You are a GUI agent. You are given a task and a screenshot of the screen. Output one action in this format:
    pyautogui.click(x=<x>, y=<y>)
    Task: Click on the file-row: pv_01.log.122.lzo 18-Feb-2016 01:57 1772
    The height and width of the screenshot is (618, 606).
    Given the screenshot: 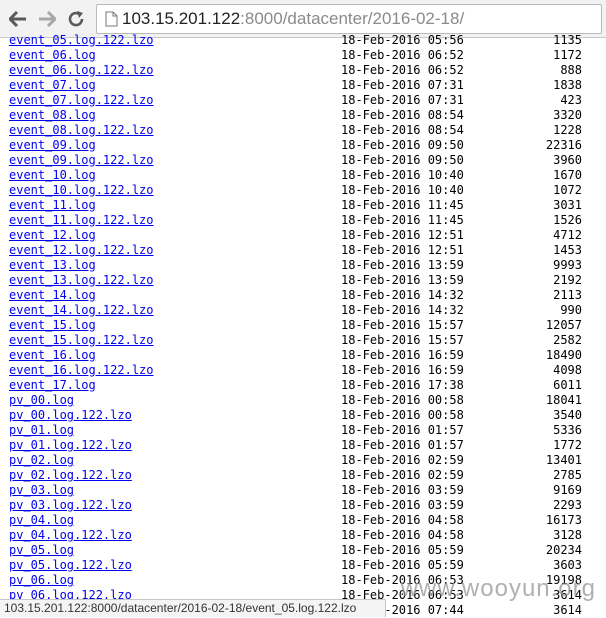 What is the action you would take?
    pyautogui.click(x=303, y=445)
    